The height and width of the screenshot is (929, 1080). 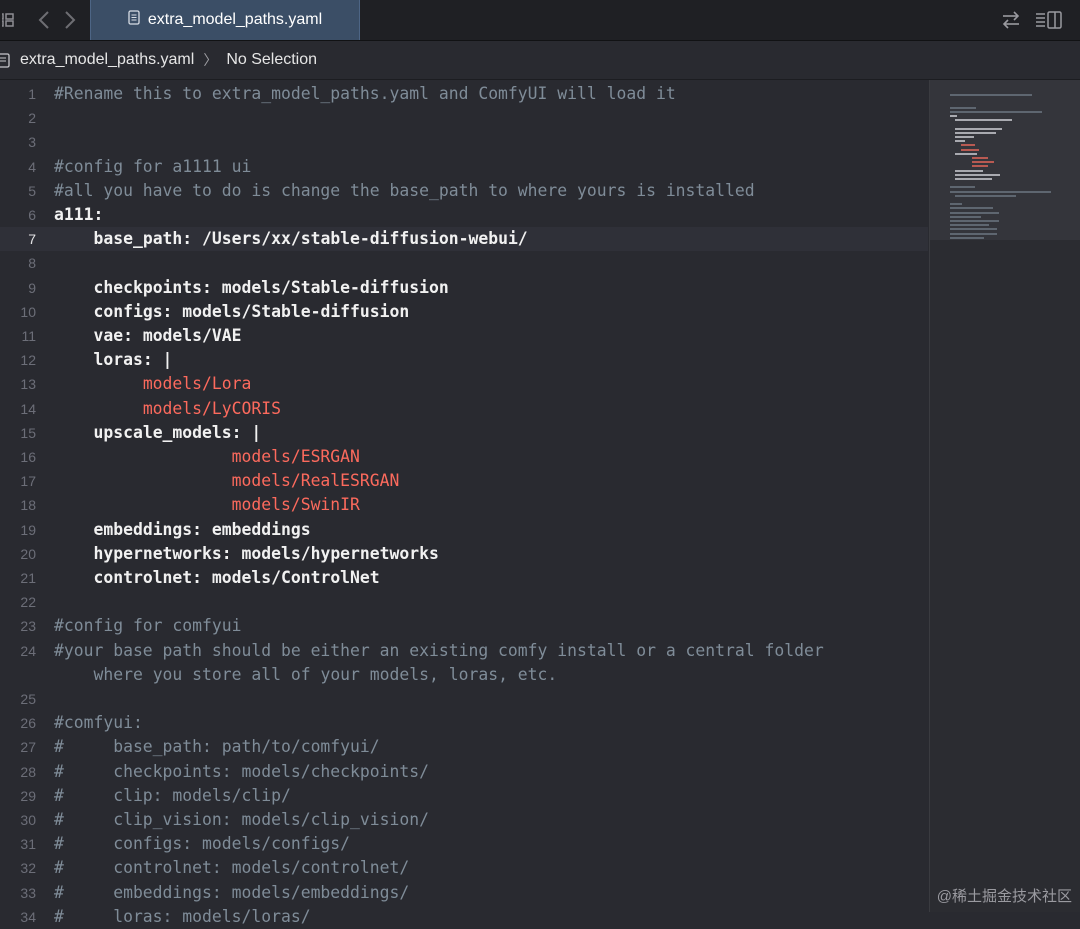 I want to click on breadcrumb-file: extra_model_paths.yaml, so click(x=107, y=60).